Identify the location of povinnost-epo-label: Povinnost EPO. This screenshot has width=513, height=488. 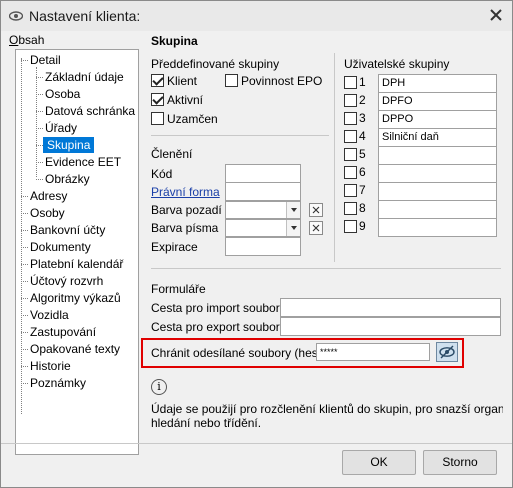
(282, 81).